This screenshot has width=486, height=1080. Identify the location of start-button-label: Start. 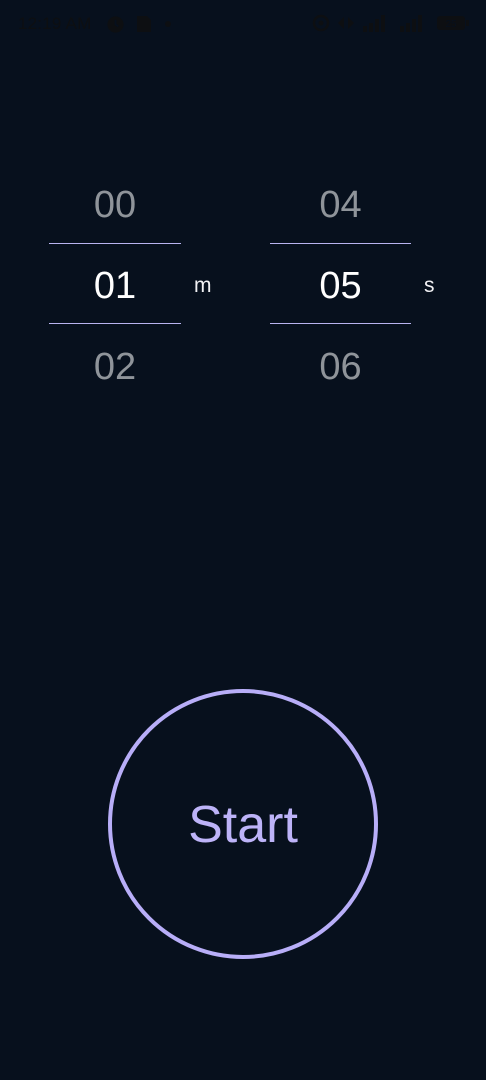
(243, 825).